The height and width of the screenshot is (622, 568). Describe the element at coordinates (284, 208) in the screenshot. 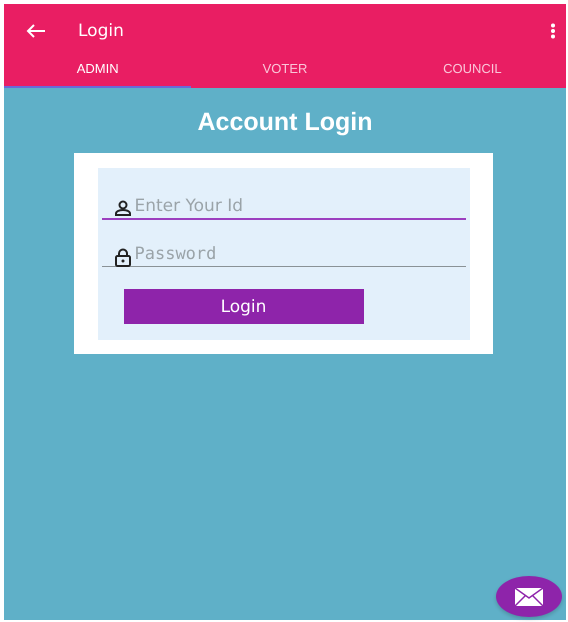

I see `input-field: Enter Your Id` at that location.